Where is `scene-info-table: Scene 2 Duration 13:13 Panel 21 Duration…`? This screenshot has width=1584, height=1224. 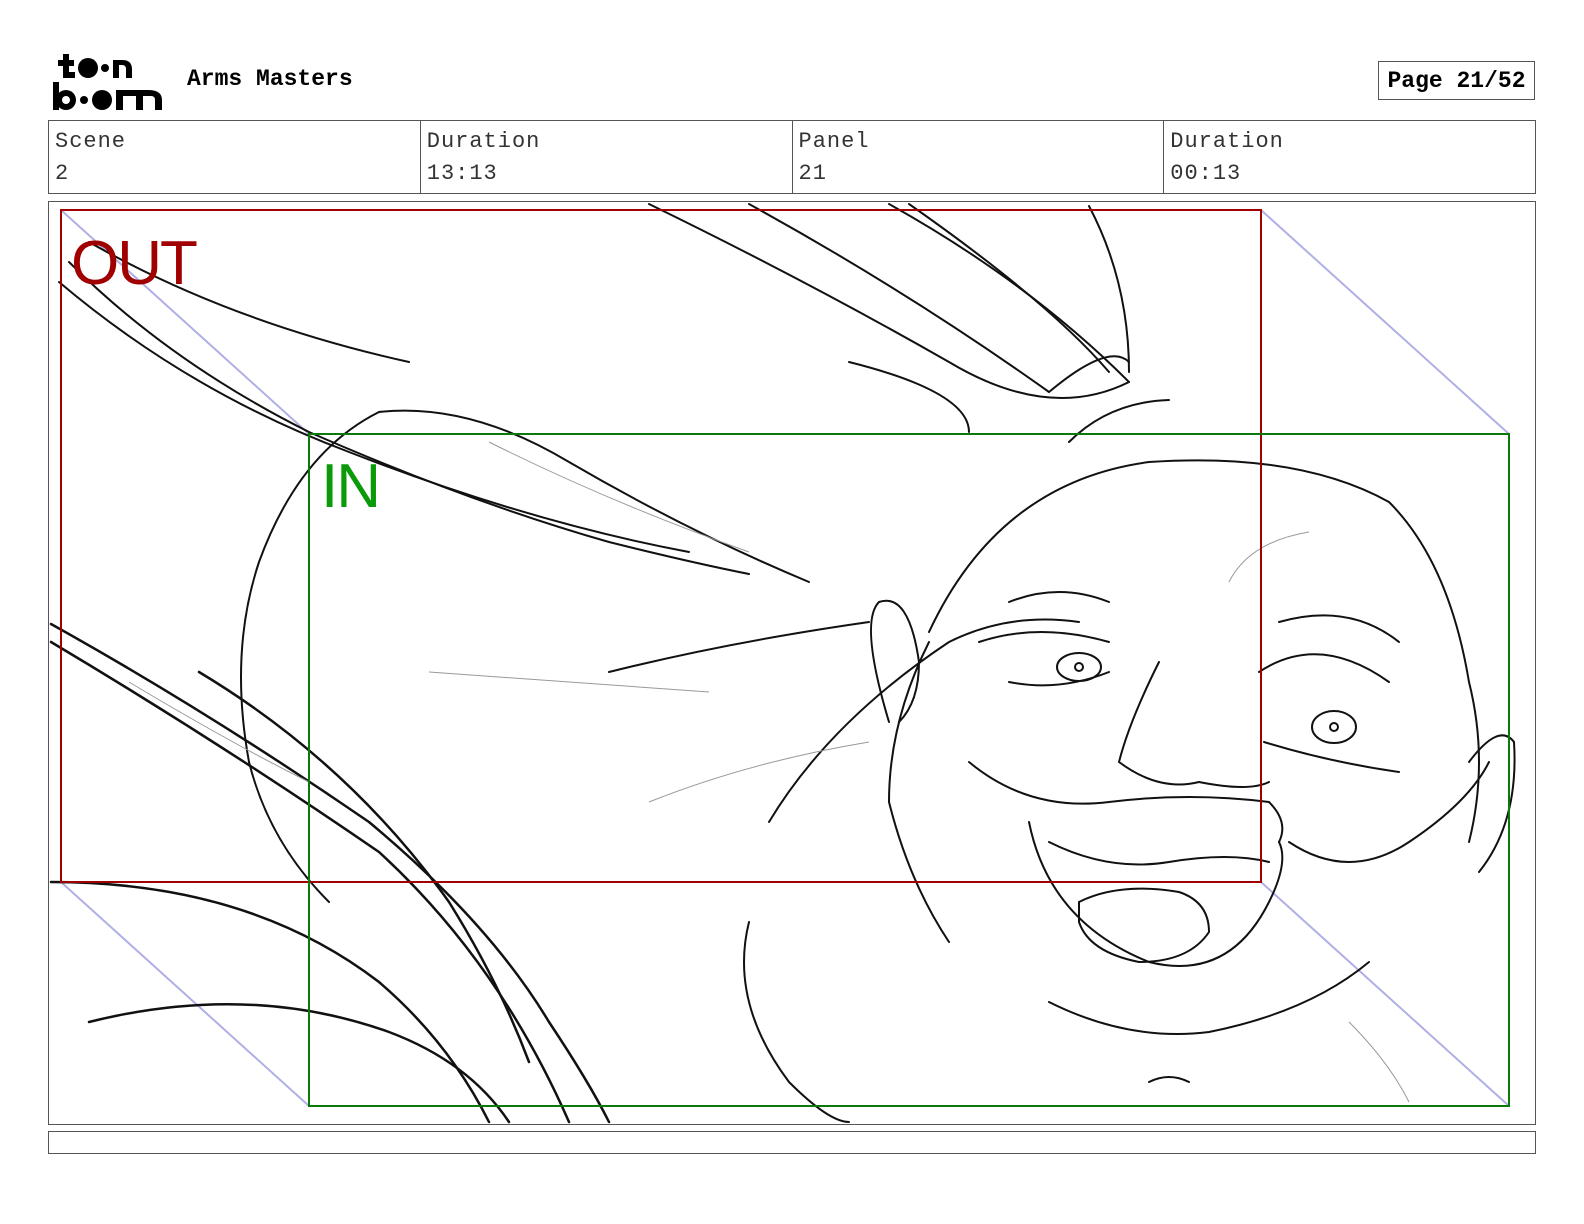 scene-info-table: Scene 2 Duration 13:13 Panel 21 Duration… is located at coordinates (792, 157).